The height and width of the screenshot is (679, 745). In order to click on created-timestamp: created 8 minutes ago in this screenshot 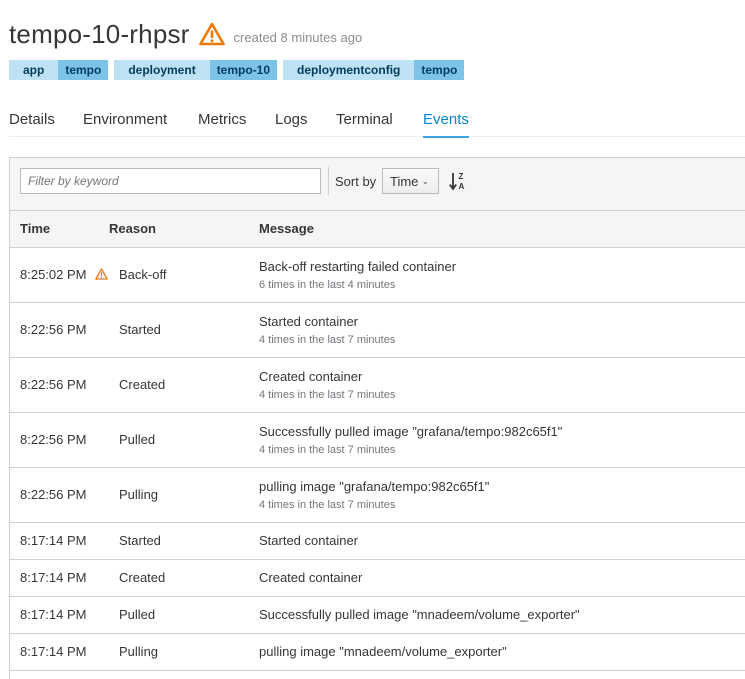, I will do `click(298, 37)`.